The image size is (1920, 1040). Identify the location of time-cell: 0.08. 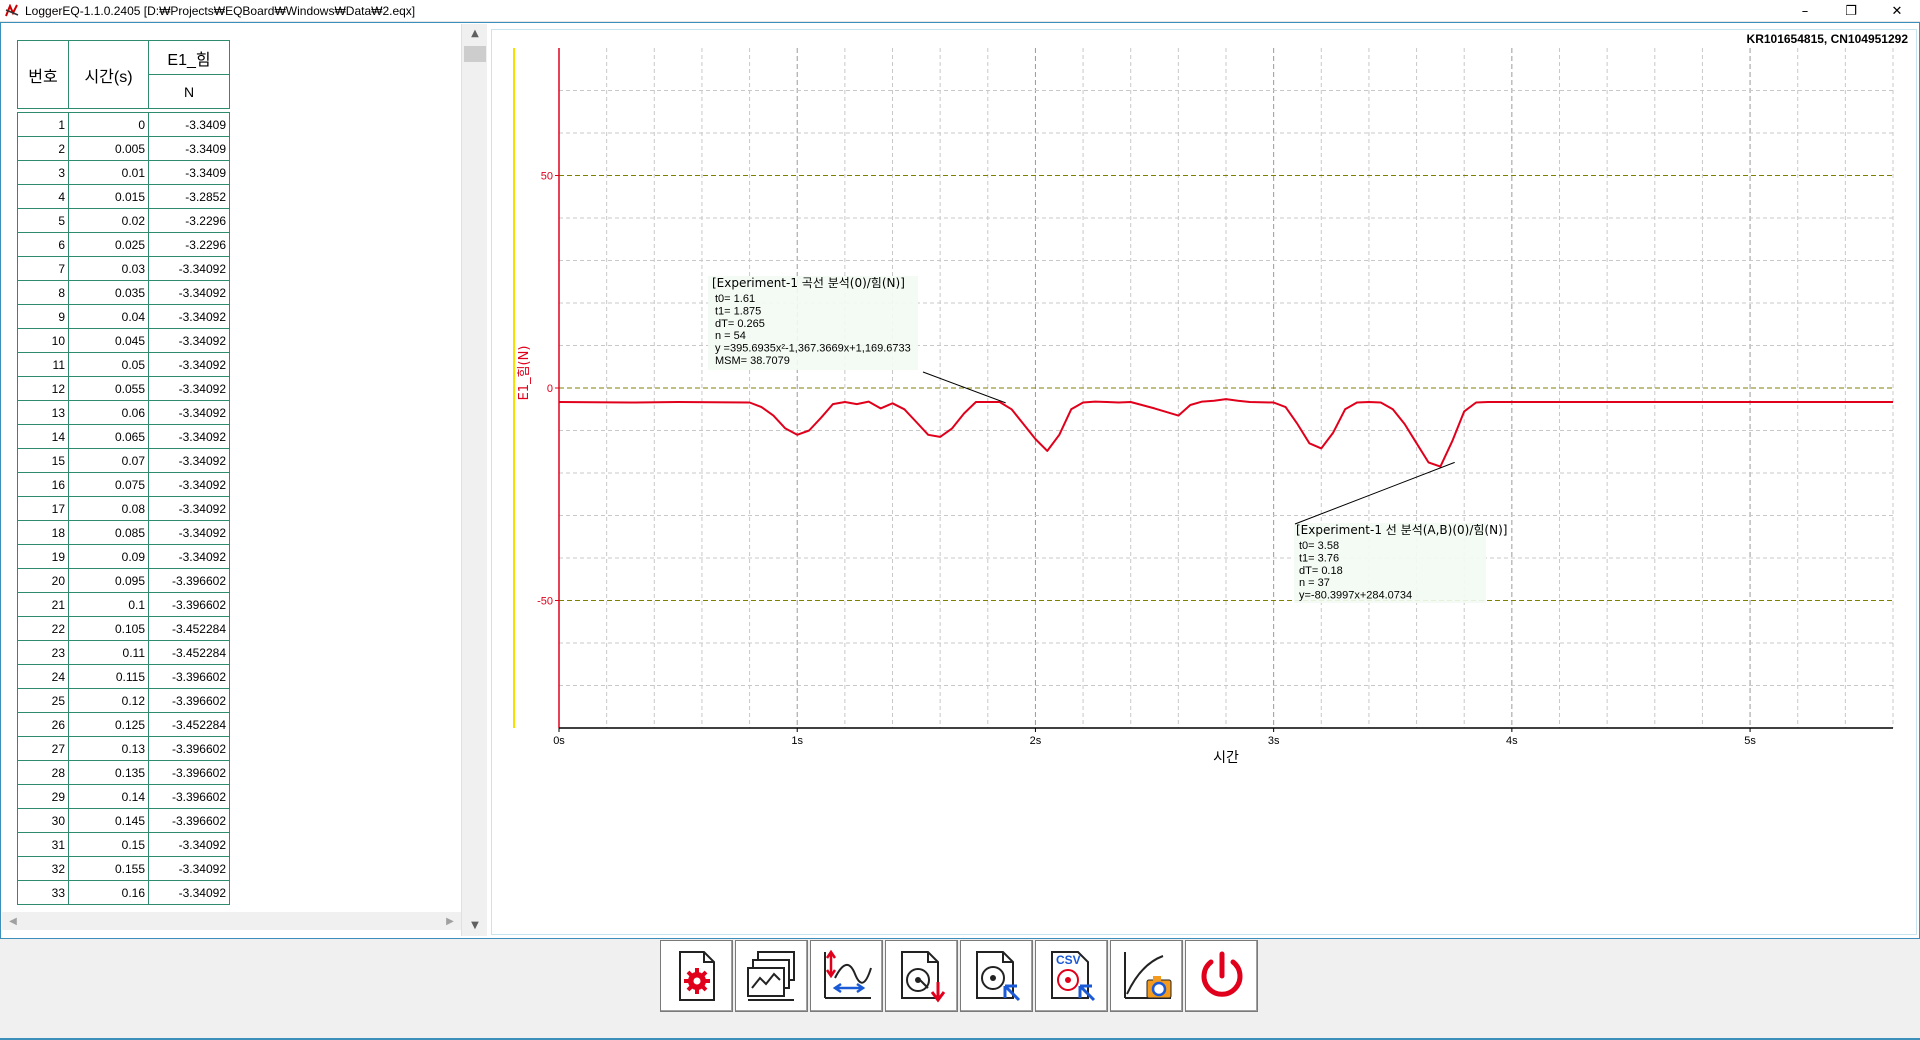
(108, 508).